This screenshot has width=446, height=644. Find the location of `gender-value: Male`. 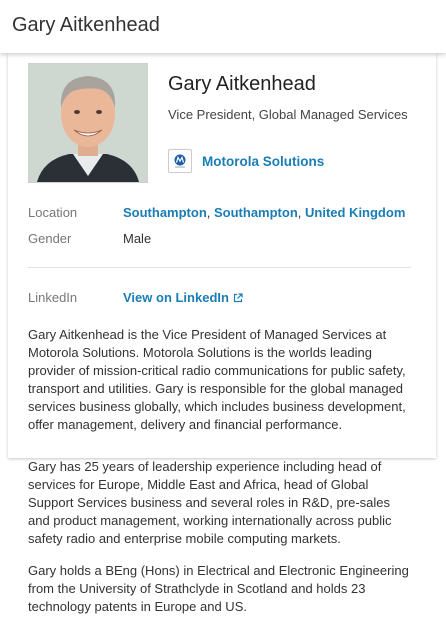

gender-value: Male is located at coordinates (137, 238).